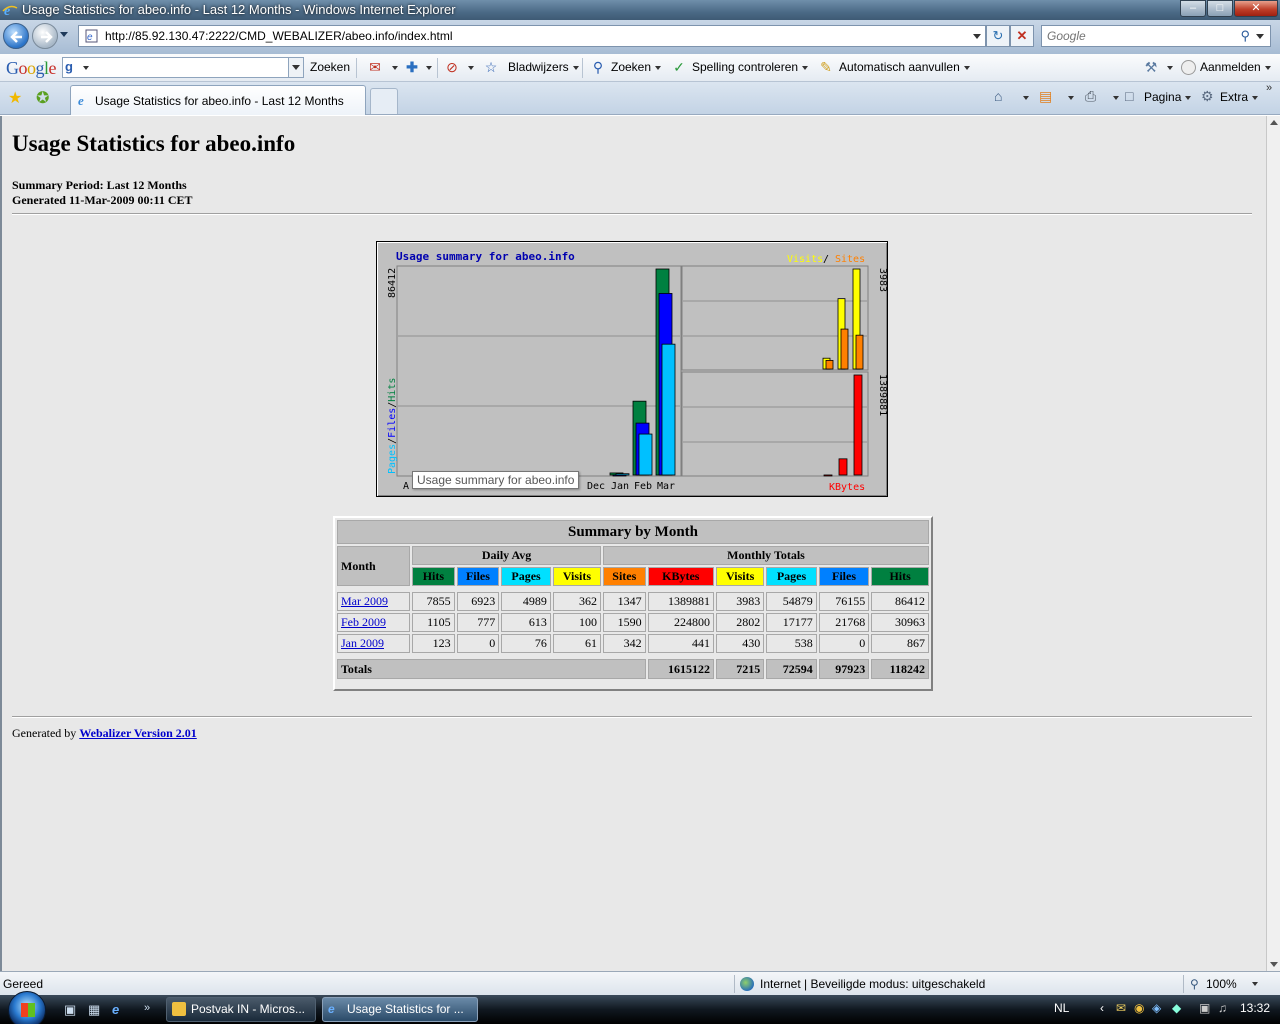  I want to click on search-dropdown-icon, so click(1260, 36).